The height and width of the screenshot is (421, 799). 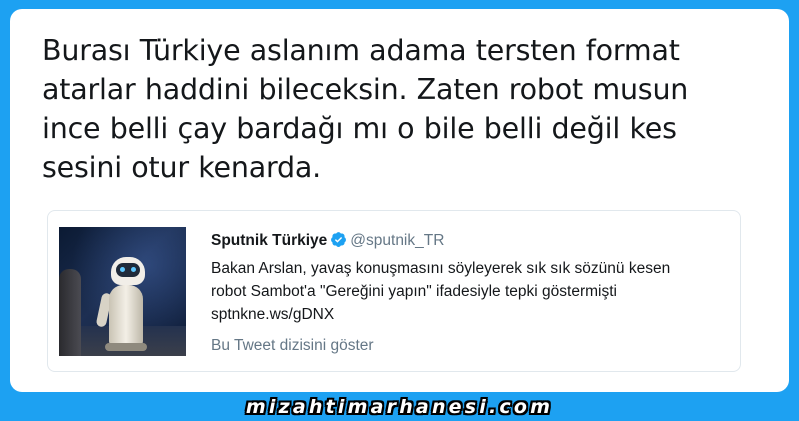 I want to click on tweet-text-line: sesini otur kenarda., so click(x=182, y=167).